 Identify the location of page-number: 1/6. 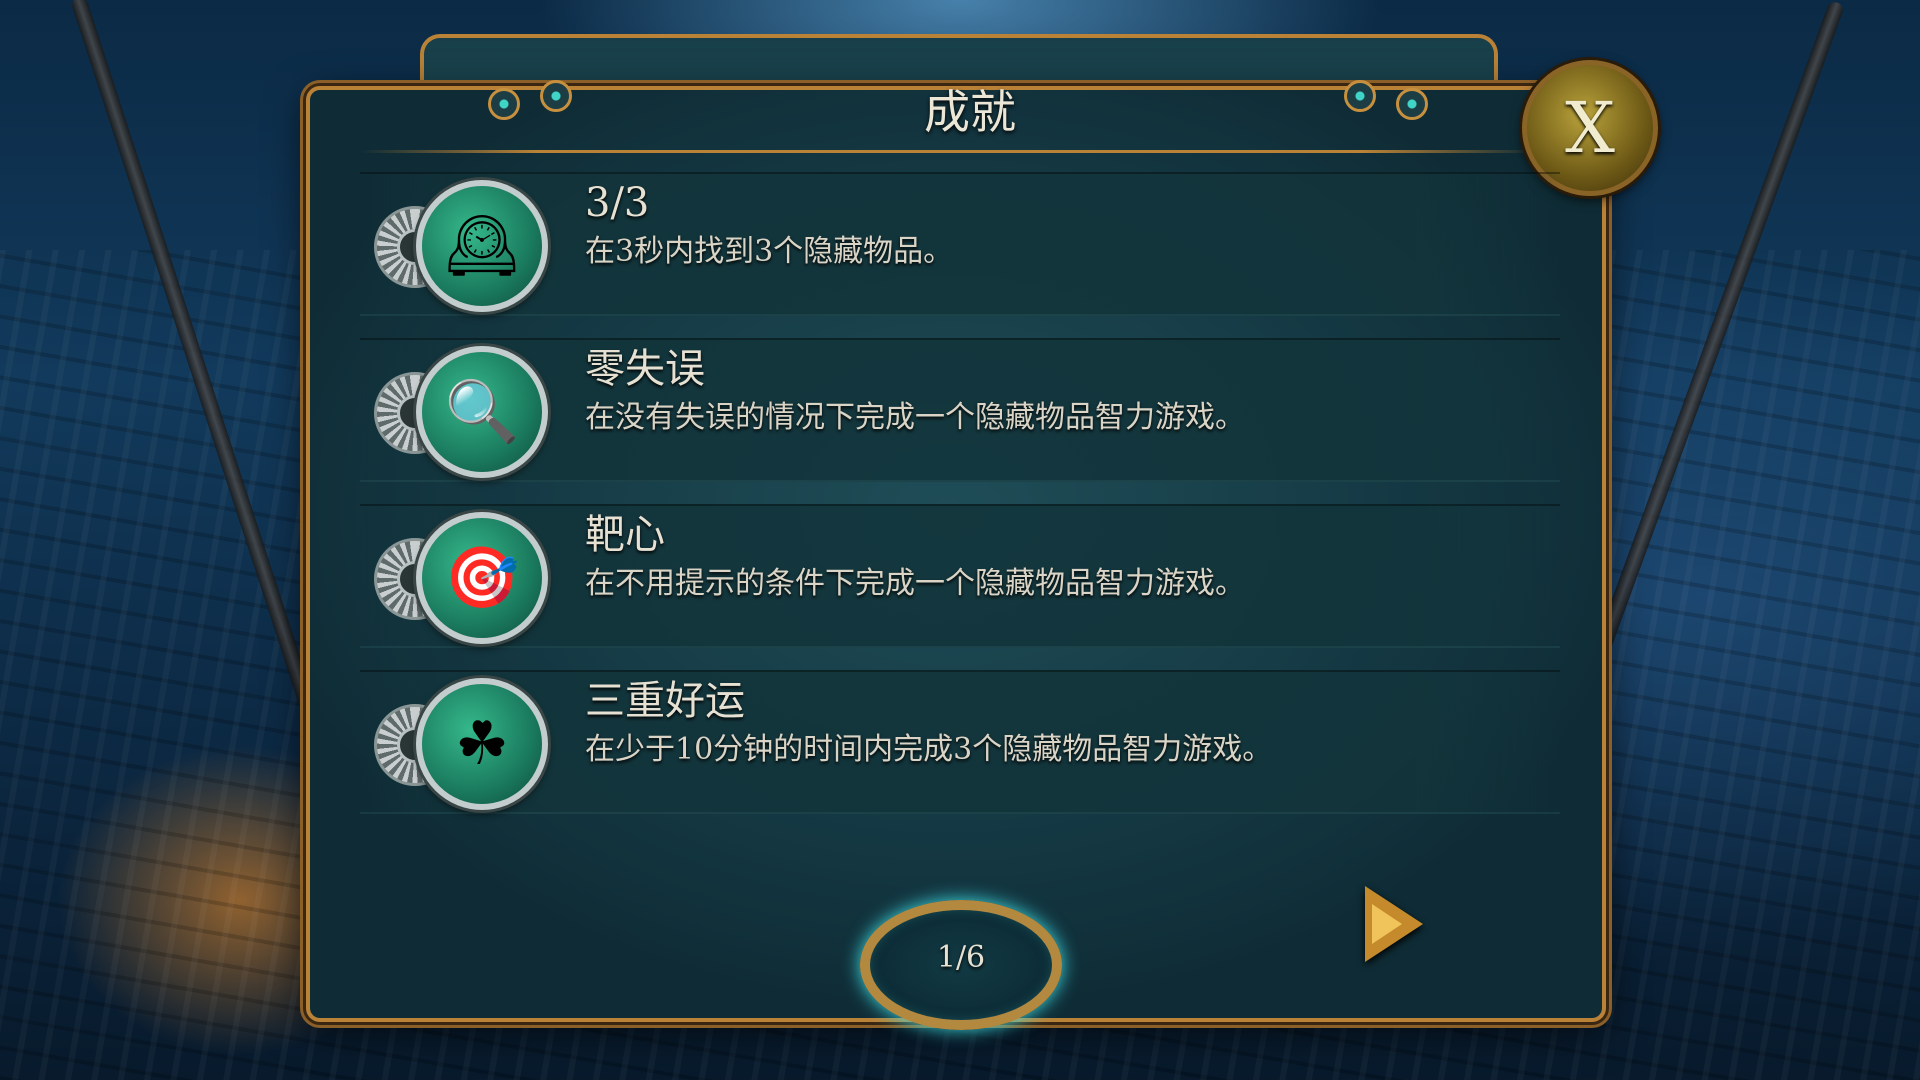
(961, 957).